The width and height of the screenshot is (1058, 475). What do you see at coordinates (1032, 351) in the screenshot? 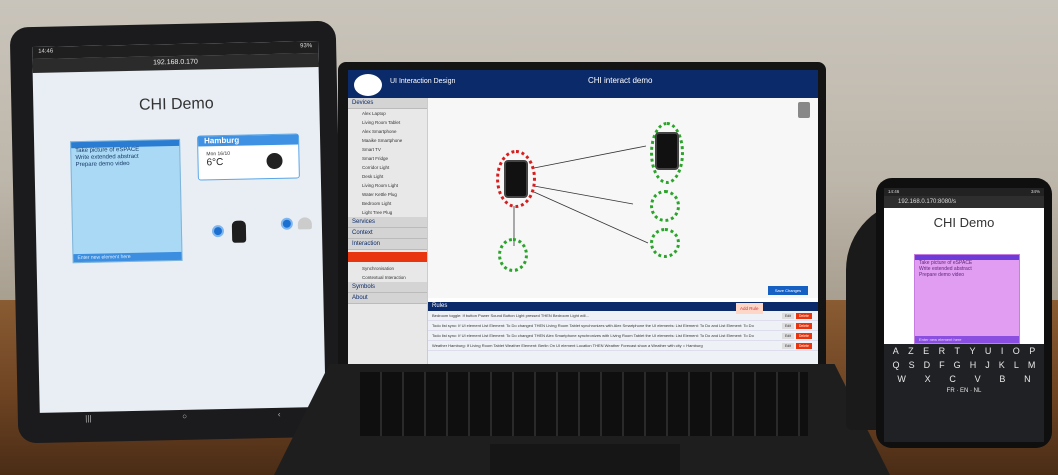
I see `key: P` at bounding box center [1032, 351].